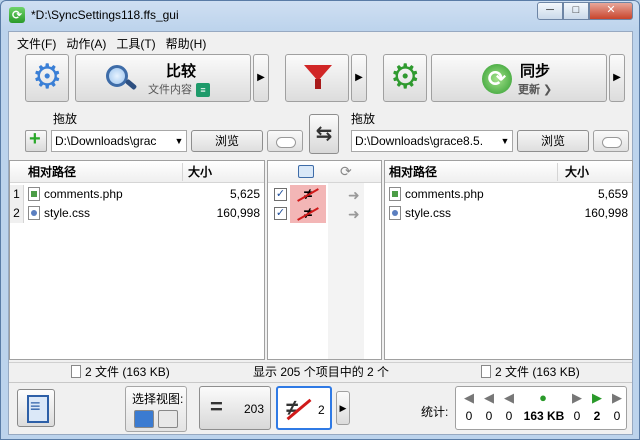 Image resolution: width=640 pixels, height=440 pixels. Describe the element at coordinates (317, 78) in the screenshot. I see `filter-button` at that location.